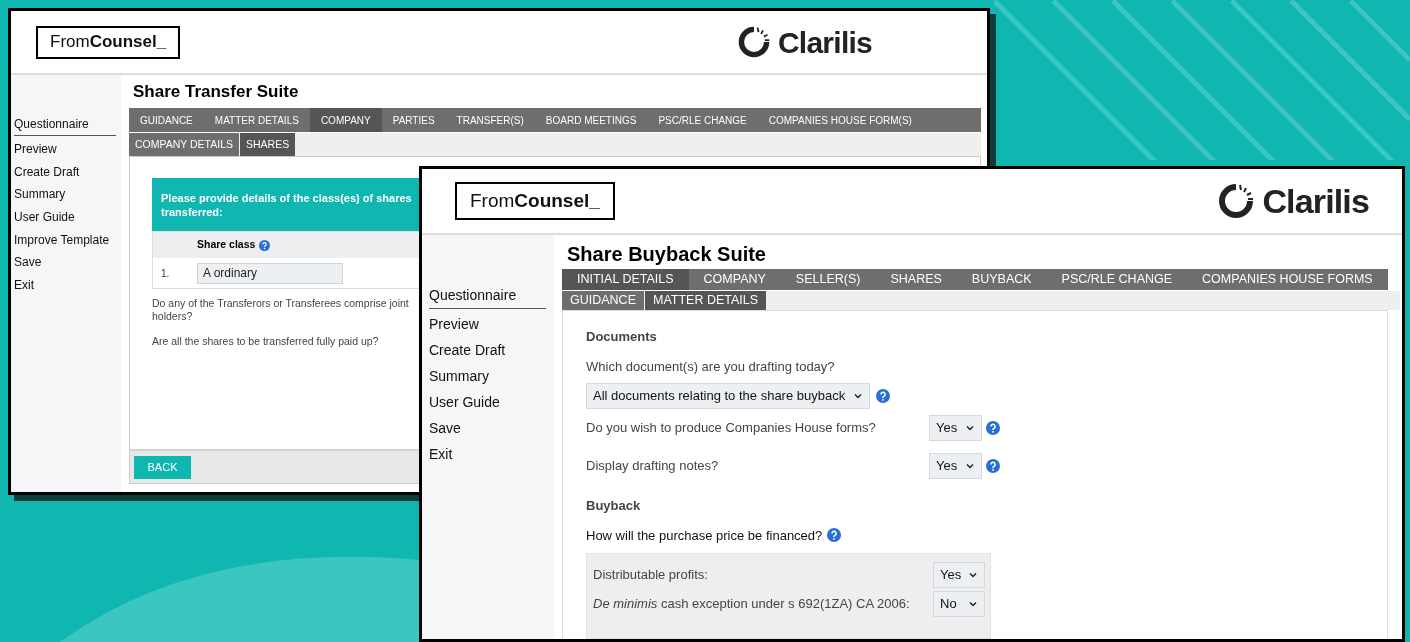 The height and width of the screenshot is (642, 1410). I want to click on tab: INITIAL DETAILS, so click(625, 279).